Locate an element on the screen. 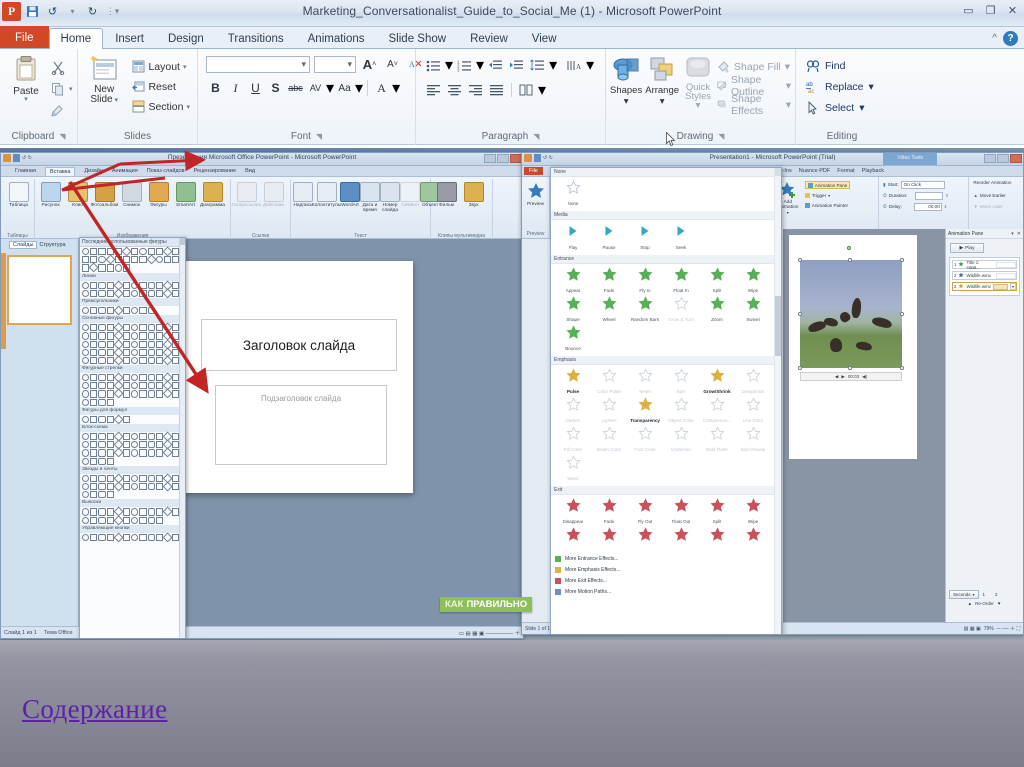 The image size is (1024, 767). animation-effect-item: Fade is located at coordinates (609, 511).